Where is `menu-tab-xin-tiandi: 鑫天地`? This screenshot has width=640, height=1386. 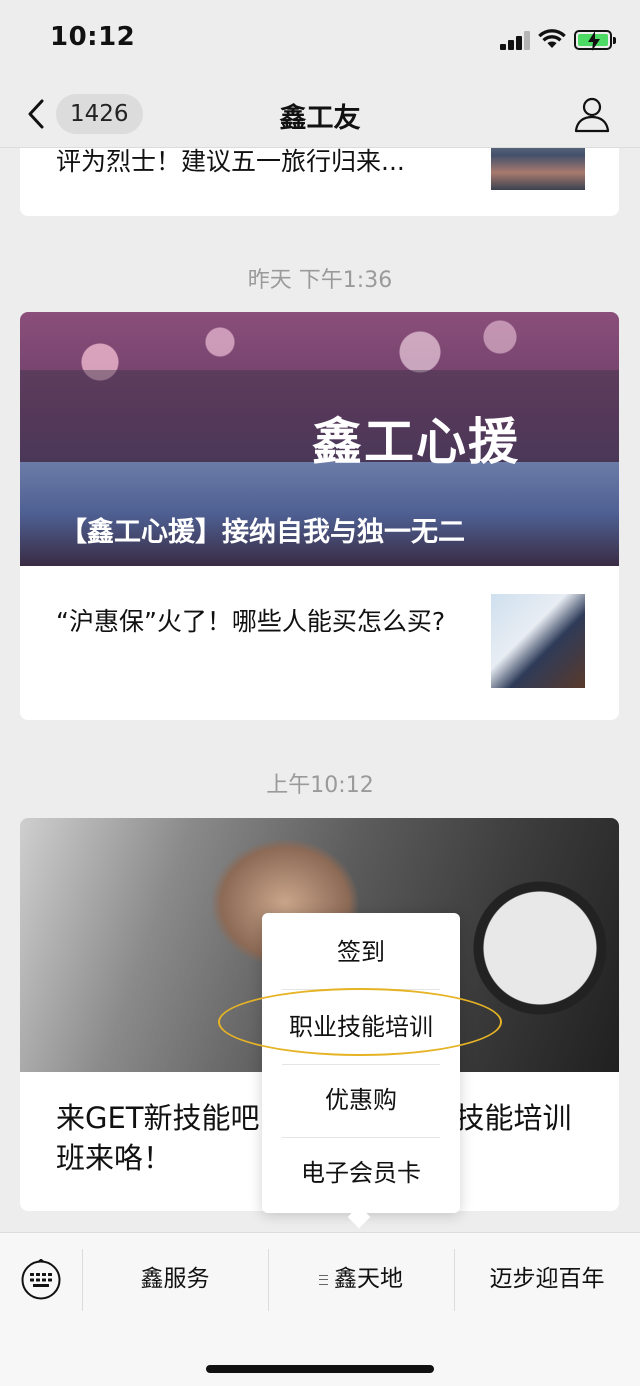
menu-tab-xin-tiandi: 鑫天地 is located at coordinates (361, 1279).